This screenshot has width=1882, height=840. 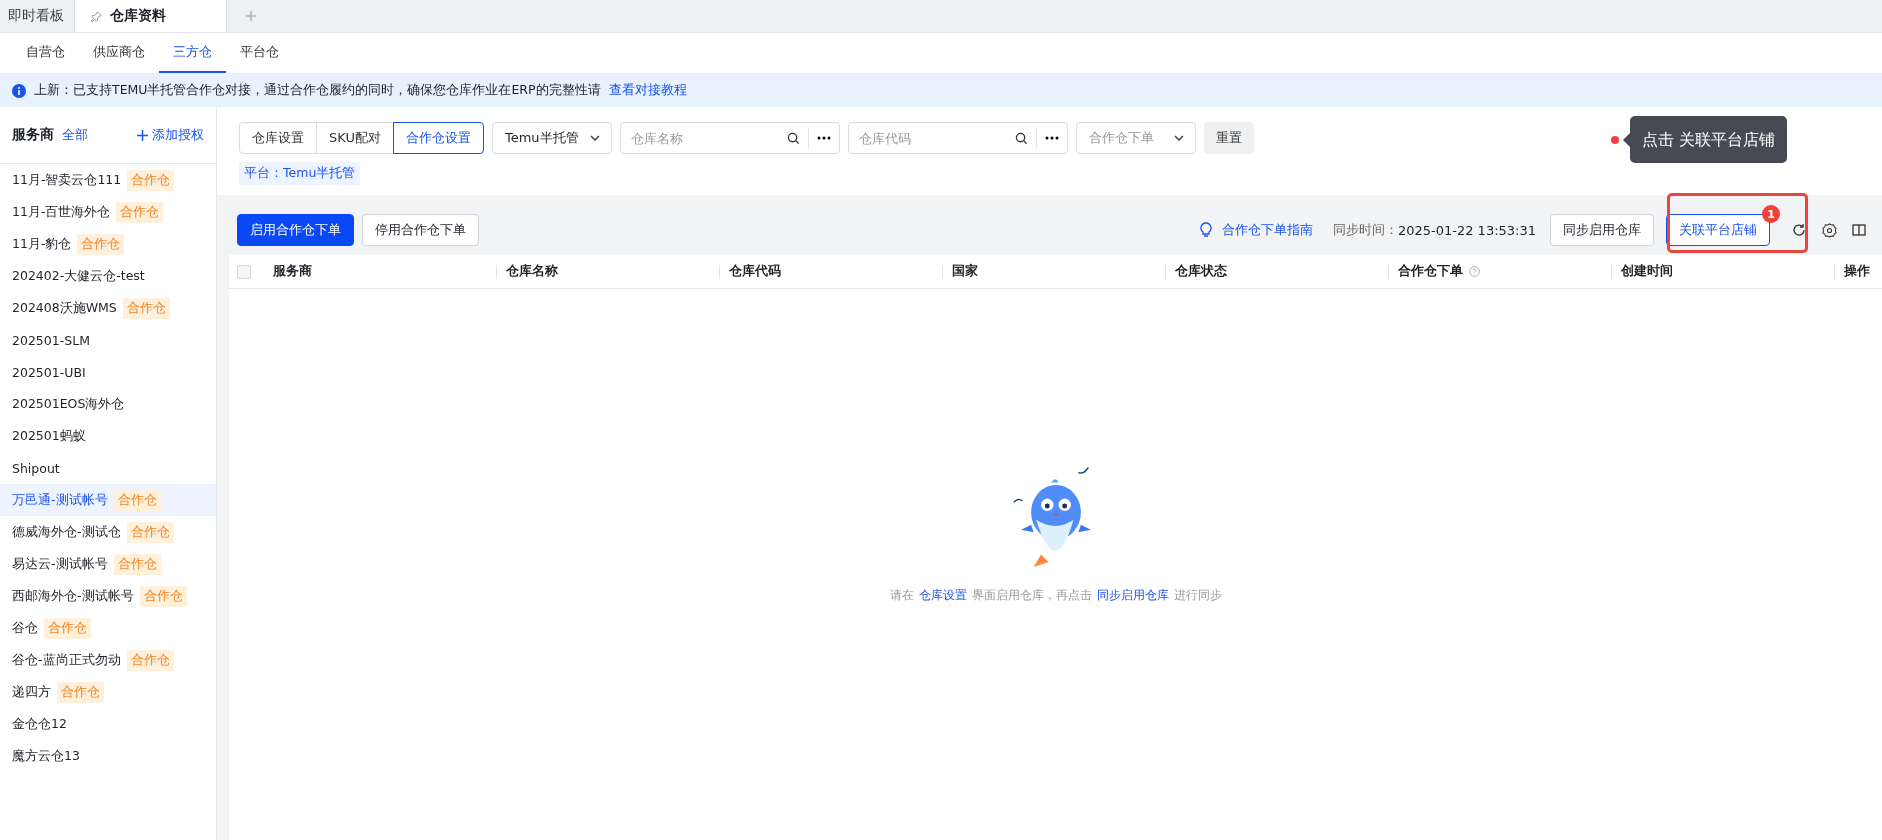 I want to click on pointer-dot, so click(x=1615, y=140).